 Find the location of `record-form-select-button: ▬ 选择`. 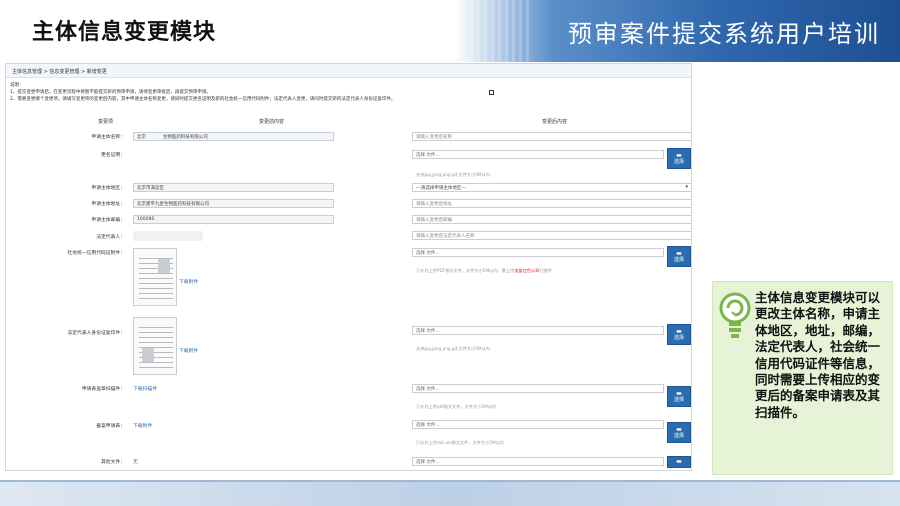

record-form-select-button: ▬ 选择 is located at coordinates (679, 432).